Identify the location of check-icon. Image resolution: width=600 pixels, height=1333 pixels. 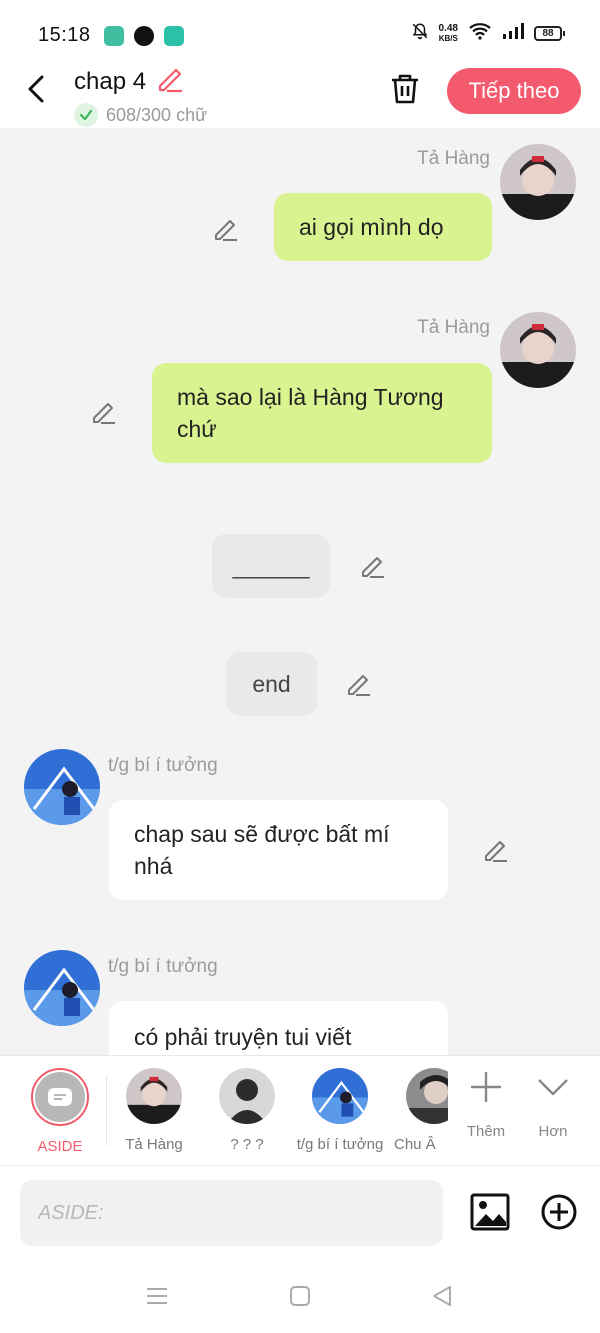
(86, 115).